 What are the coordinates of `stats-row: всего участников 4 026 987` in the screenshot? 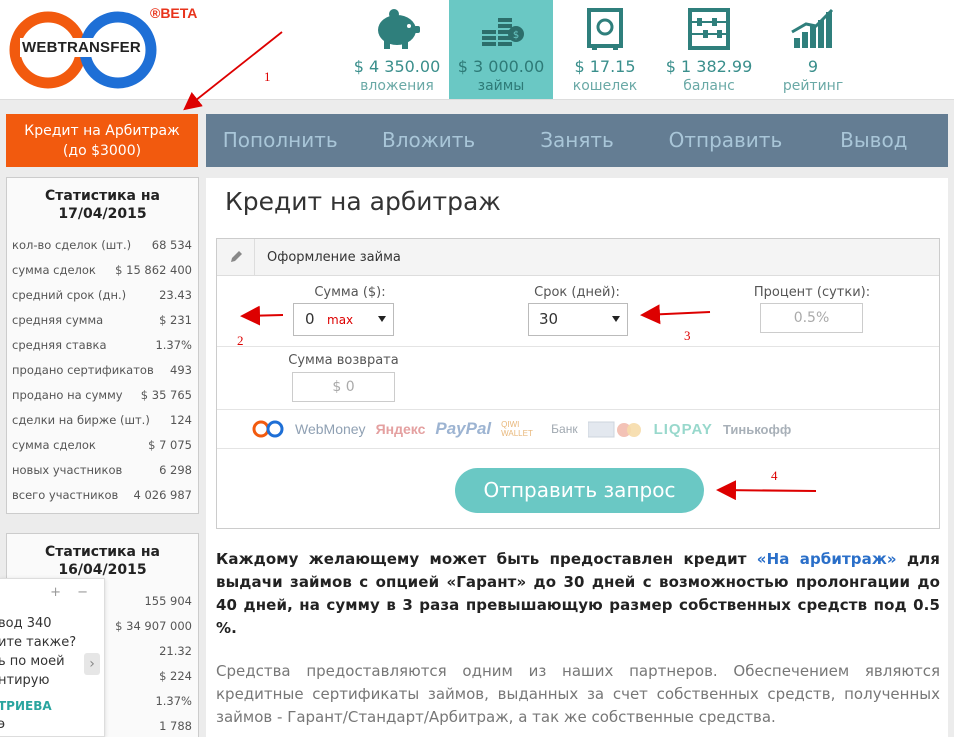 It's located at (102, 500).